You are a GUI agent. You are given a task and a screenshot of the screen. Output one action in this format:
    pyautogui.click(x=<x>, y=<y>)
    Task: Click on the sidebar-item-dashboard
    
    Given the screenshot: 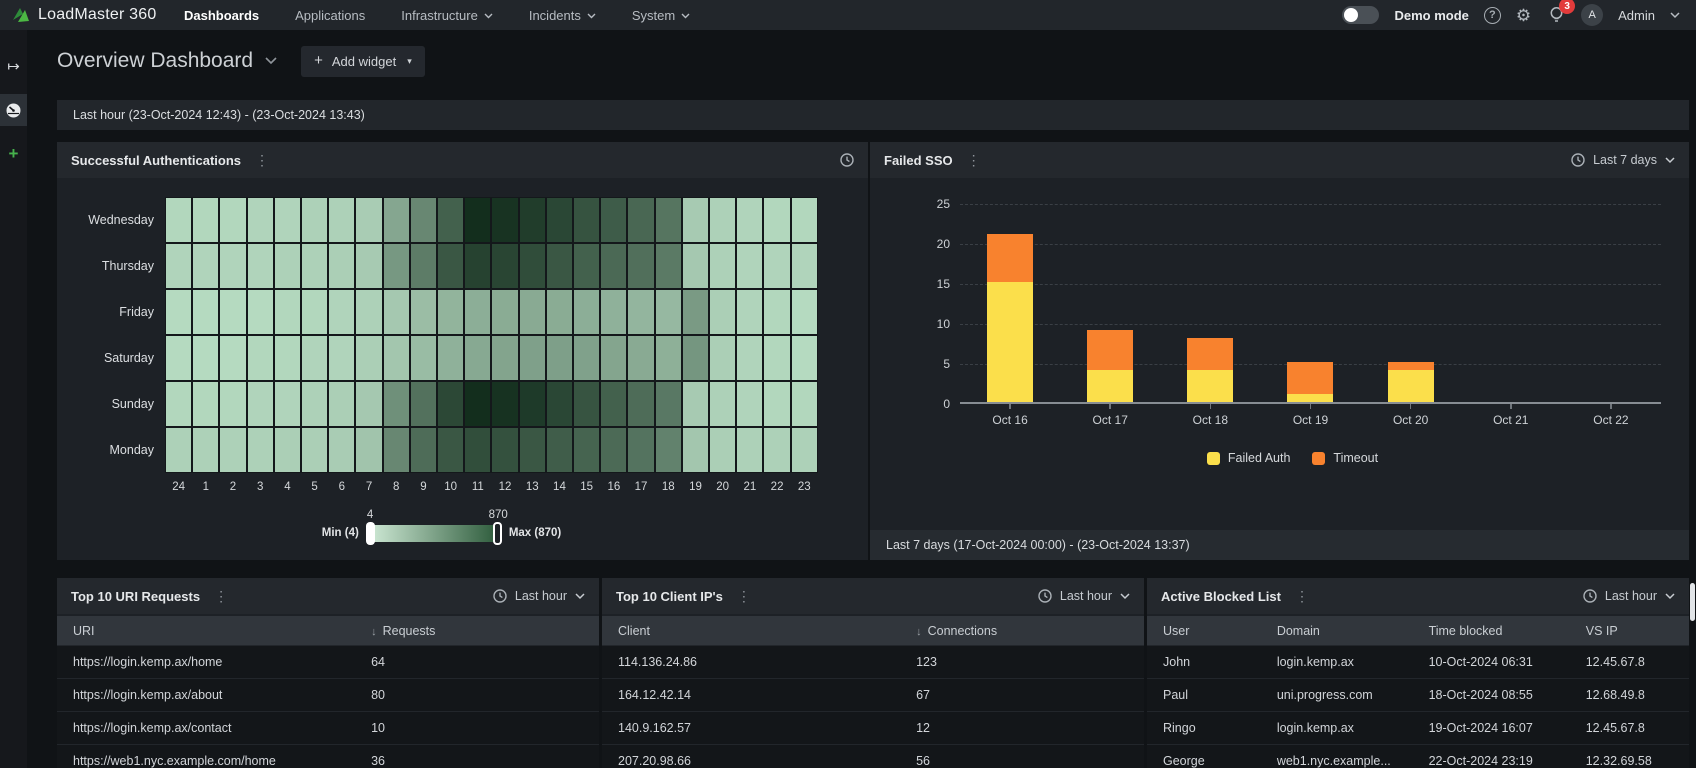 What is the action you would take?
    pyautogui.click(x=13, y=110)
    